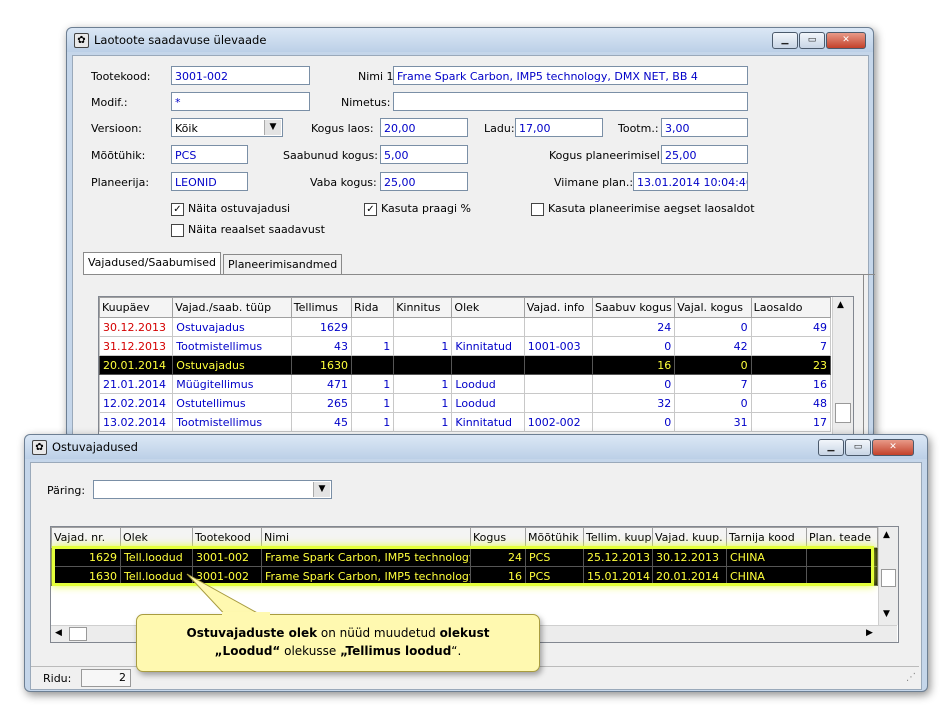 This screenshot has width=948, height=712. I want to click on vaba-field: 25,00, so click(424, 181).